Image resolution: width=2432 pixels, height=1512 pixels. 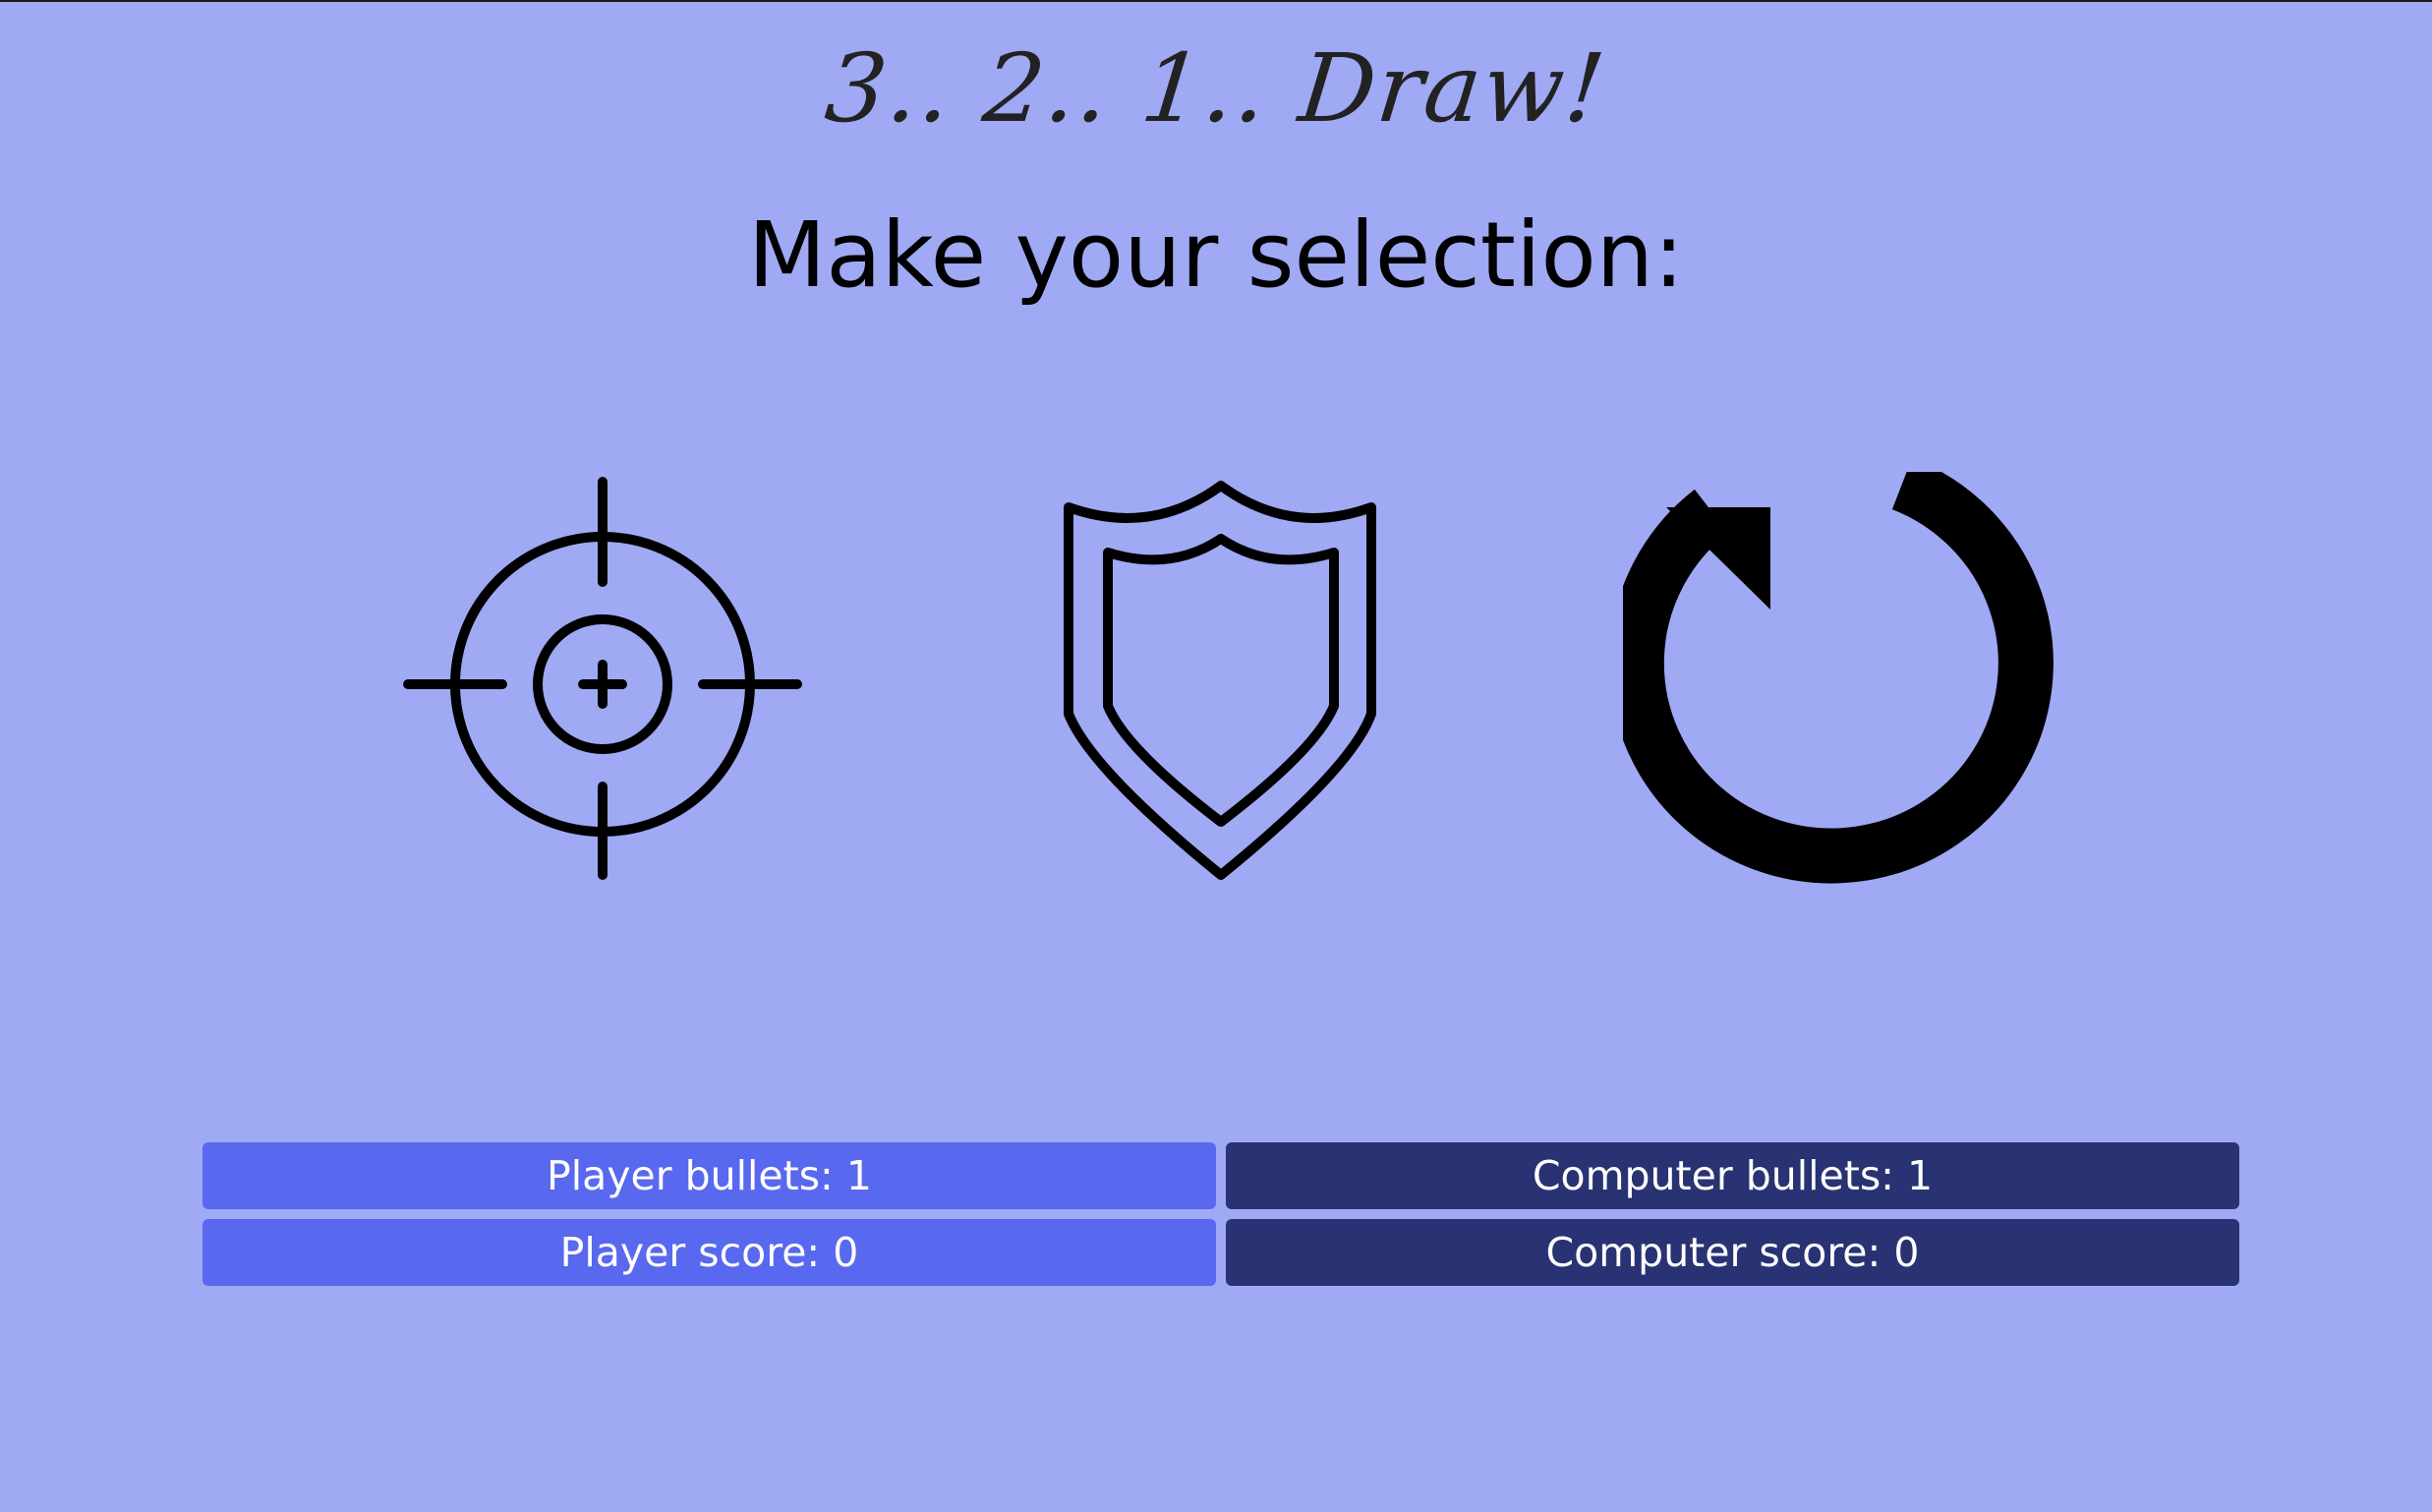 I want to click on shoot-button, so click(x=602, y=688).